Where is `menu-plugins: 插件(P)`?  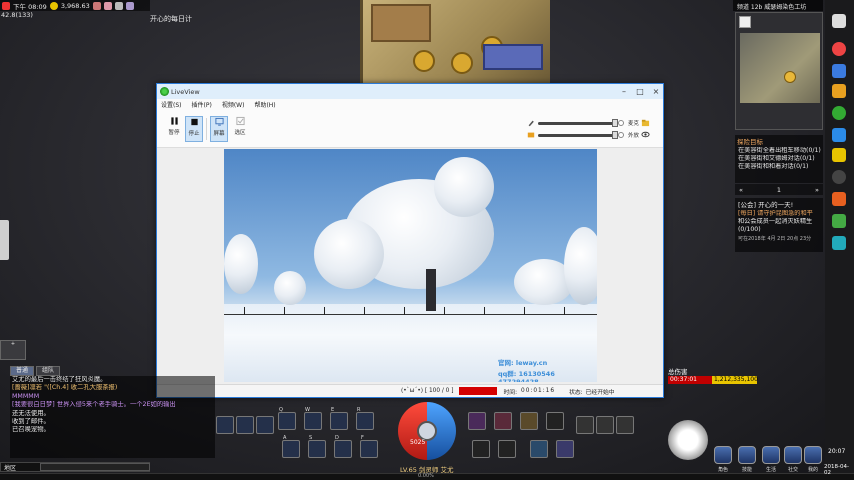 menu-plugins: 插件(P) is located at coordinates (202, 104).